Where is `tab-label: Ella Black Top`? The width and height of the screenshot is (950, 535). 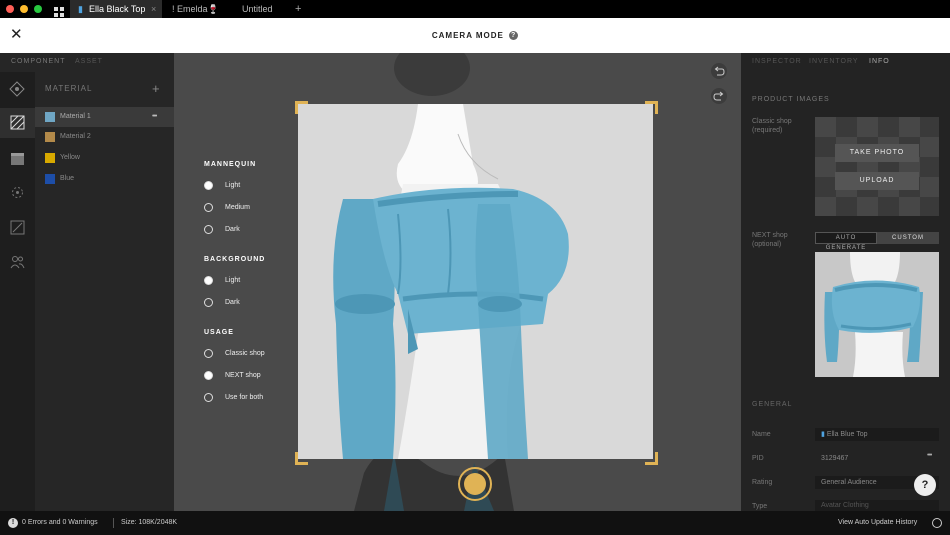 tab-label: Ella Black Top is located at coordinates (117, 9).